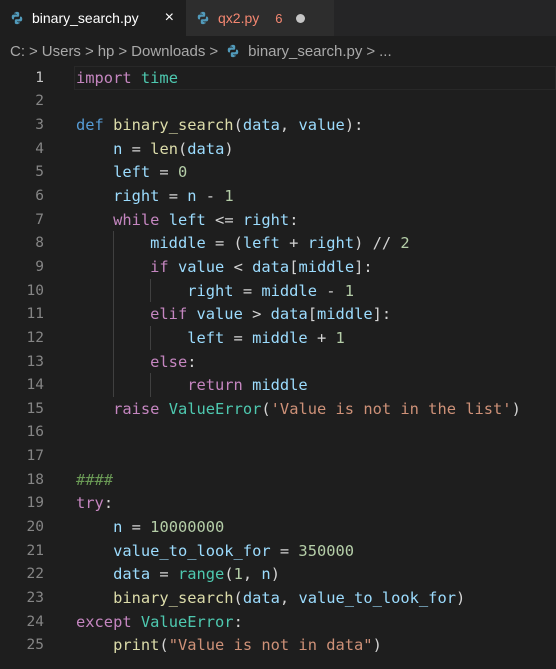  What do you see at coordinates (35, 408) in the screenshot?
I see `line-number: 15` at bounding box center [35, 408].